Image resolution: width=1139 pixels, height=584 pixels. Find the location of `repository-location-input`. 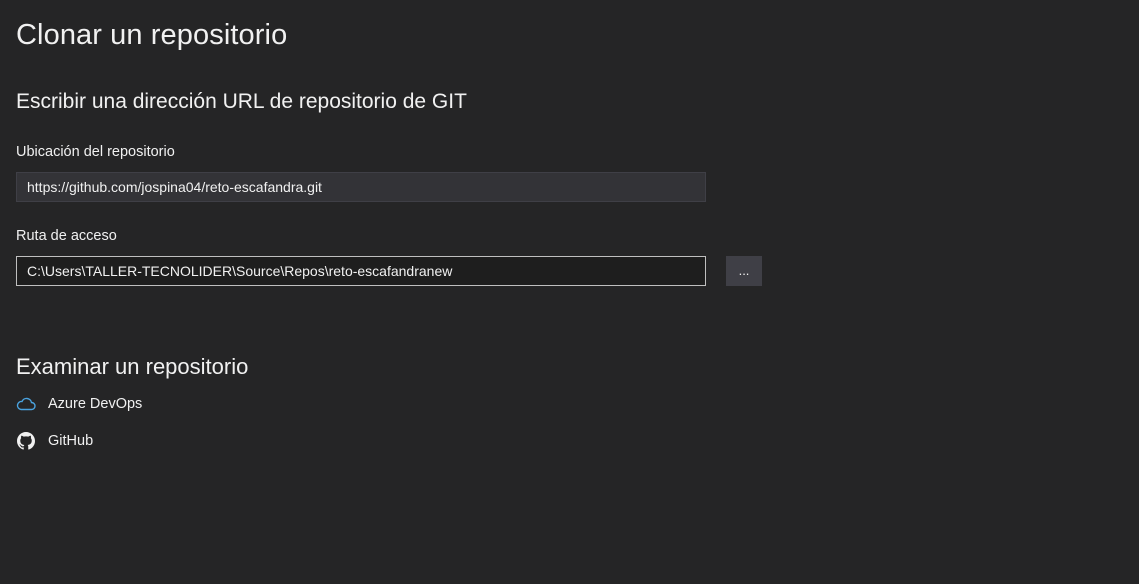

repository-location-input is located at coordinates (361, 187).